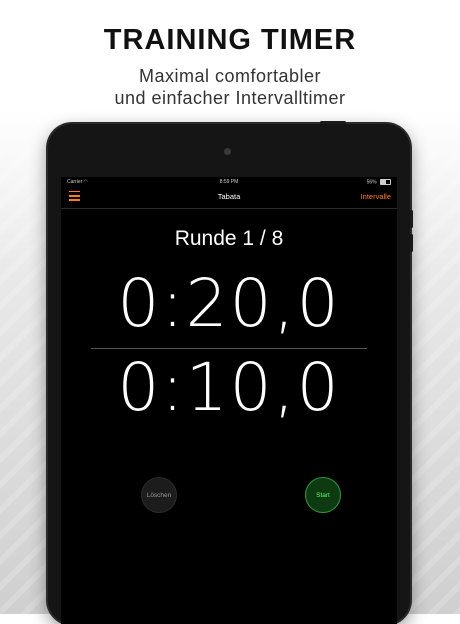  Describe the element at coordinates (230, 98) in the screenshot. I see `promo-subline-2: und einfacher Intervalltimer` at that location.